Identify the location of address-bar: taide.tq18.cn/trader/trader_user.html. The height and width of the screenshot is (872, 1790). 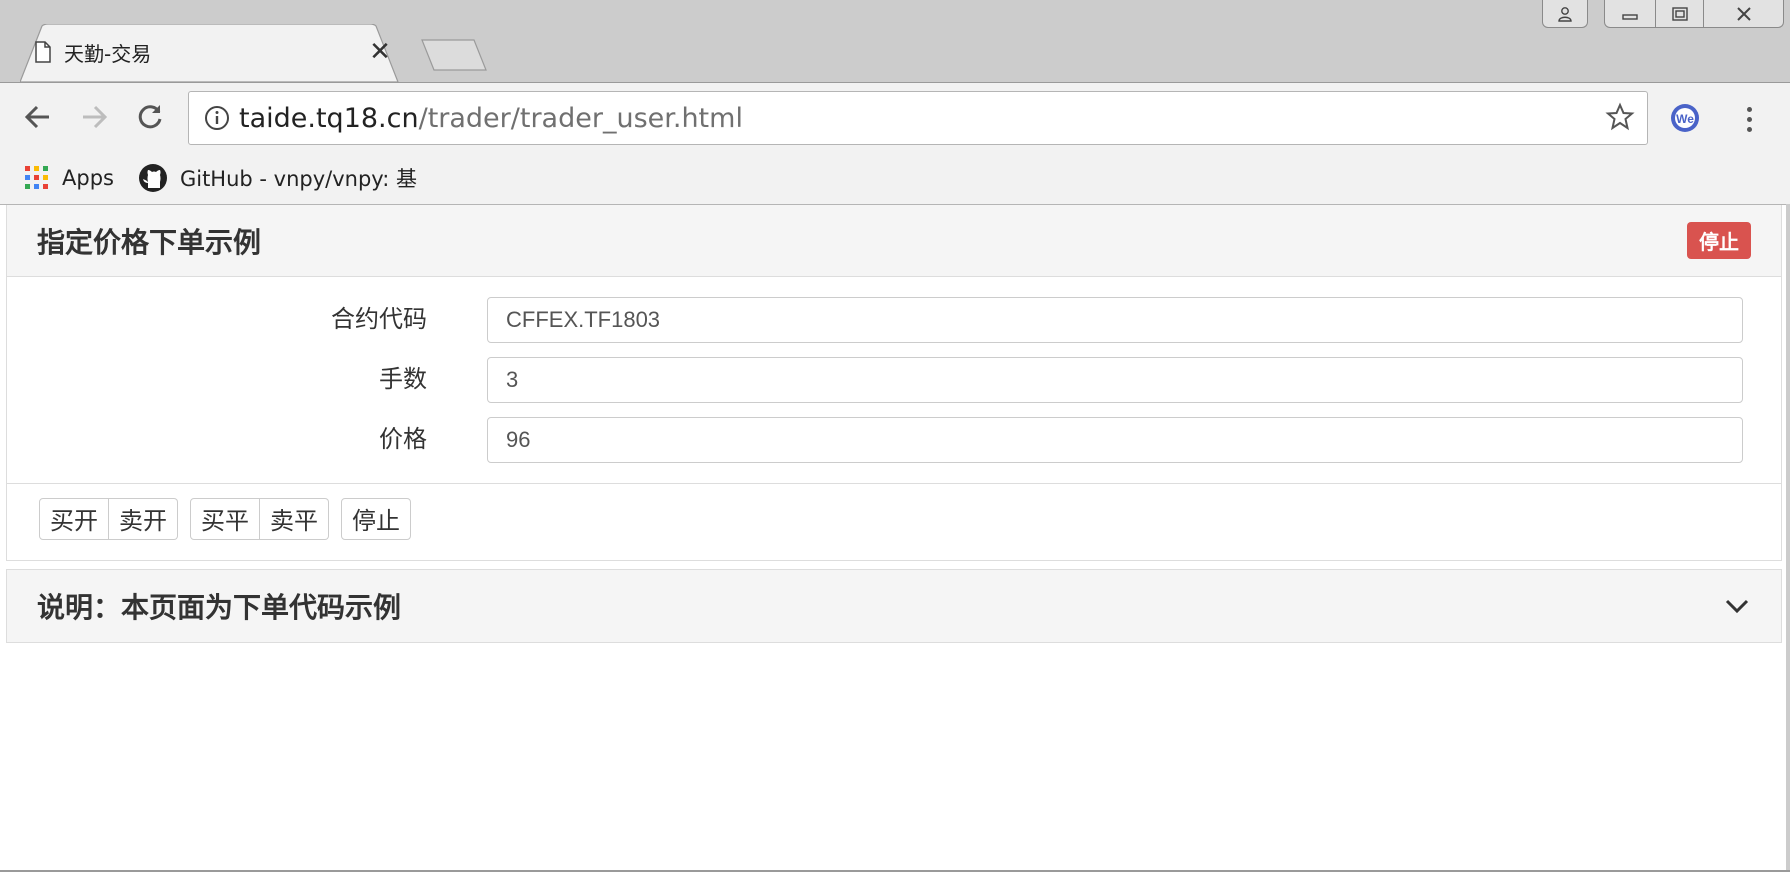
(918, 118).